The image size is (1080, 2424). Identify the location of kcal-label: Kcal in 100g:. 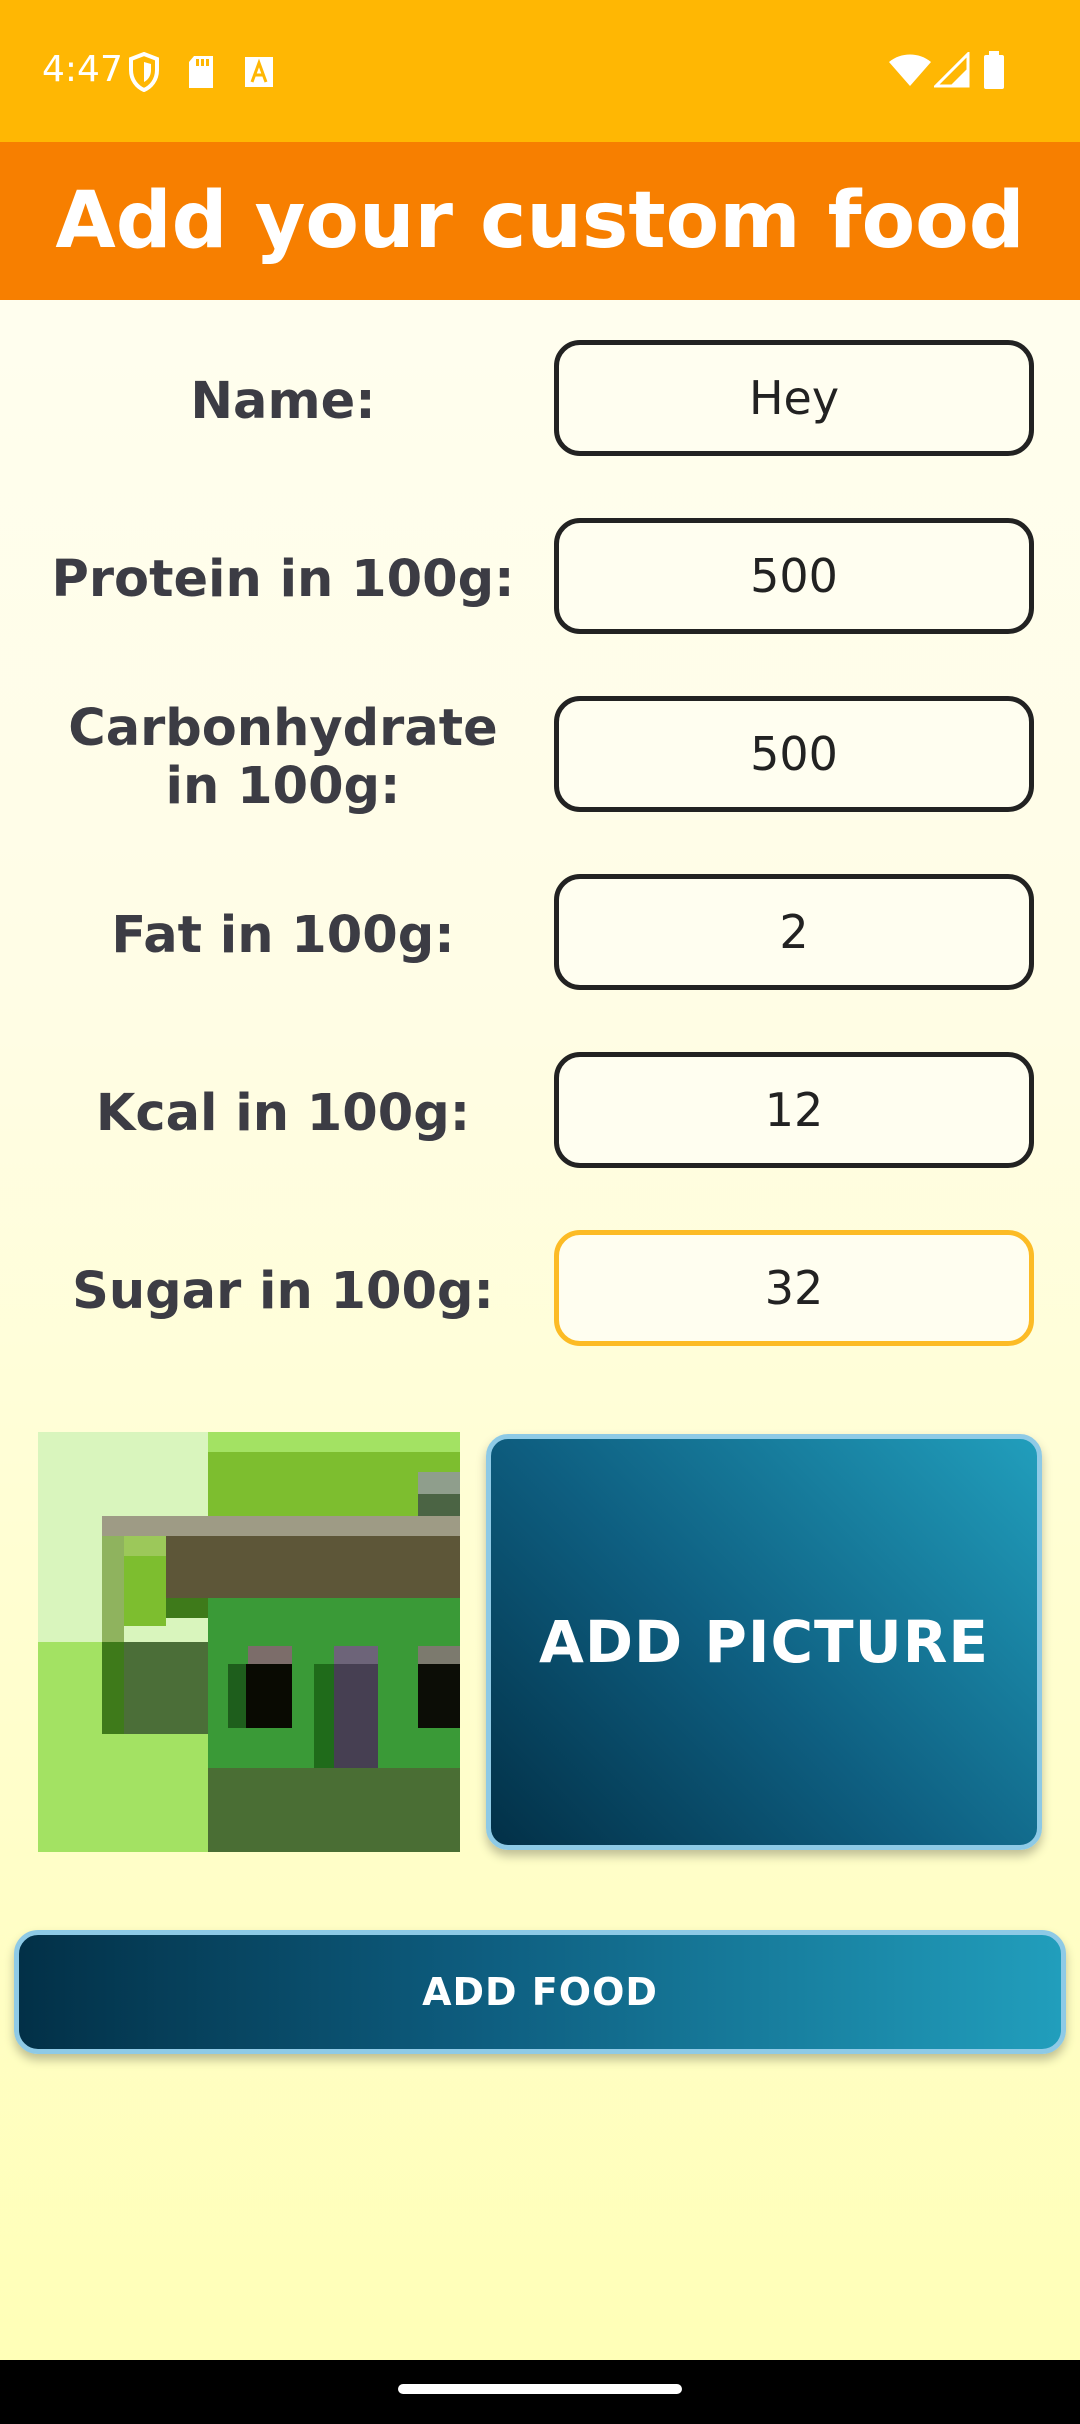
(283, 1113).